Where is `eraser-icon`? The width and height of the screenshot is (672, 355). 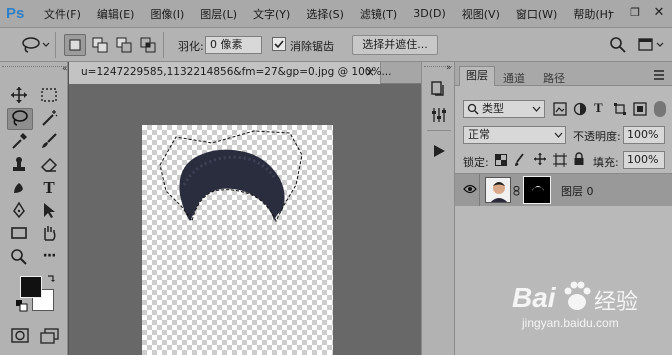
eraser-icon is located at coordinates (49, 165).